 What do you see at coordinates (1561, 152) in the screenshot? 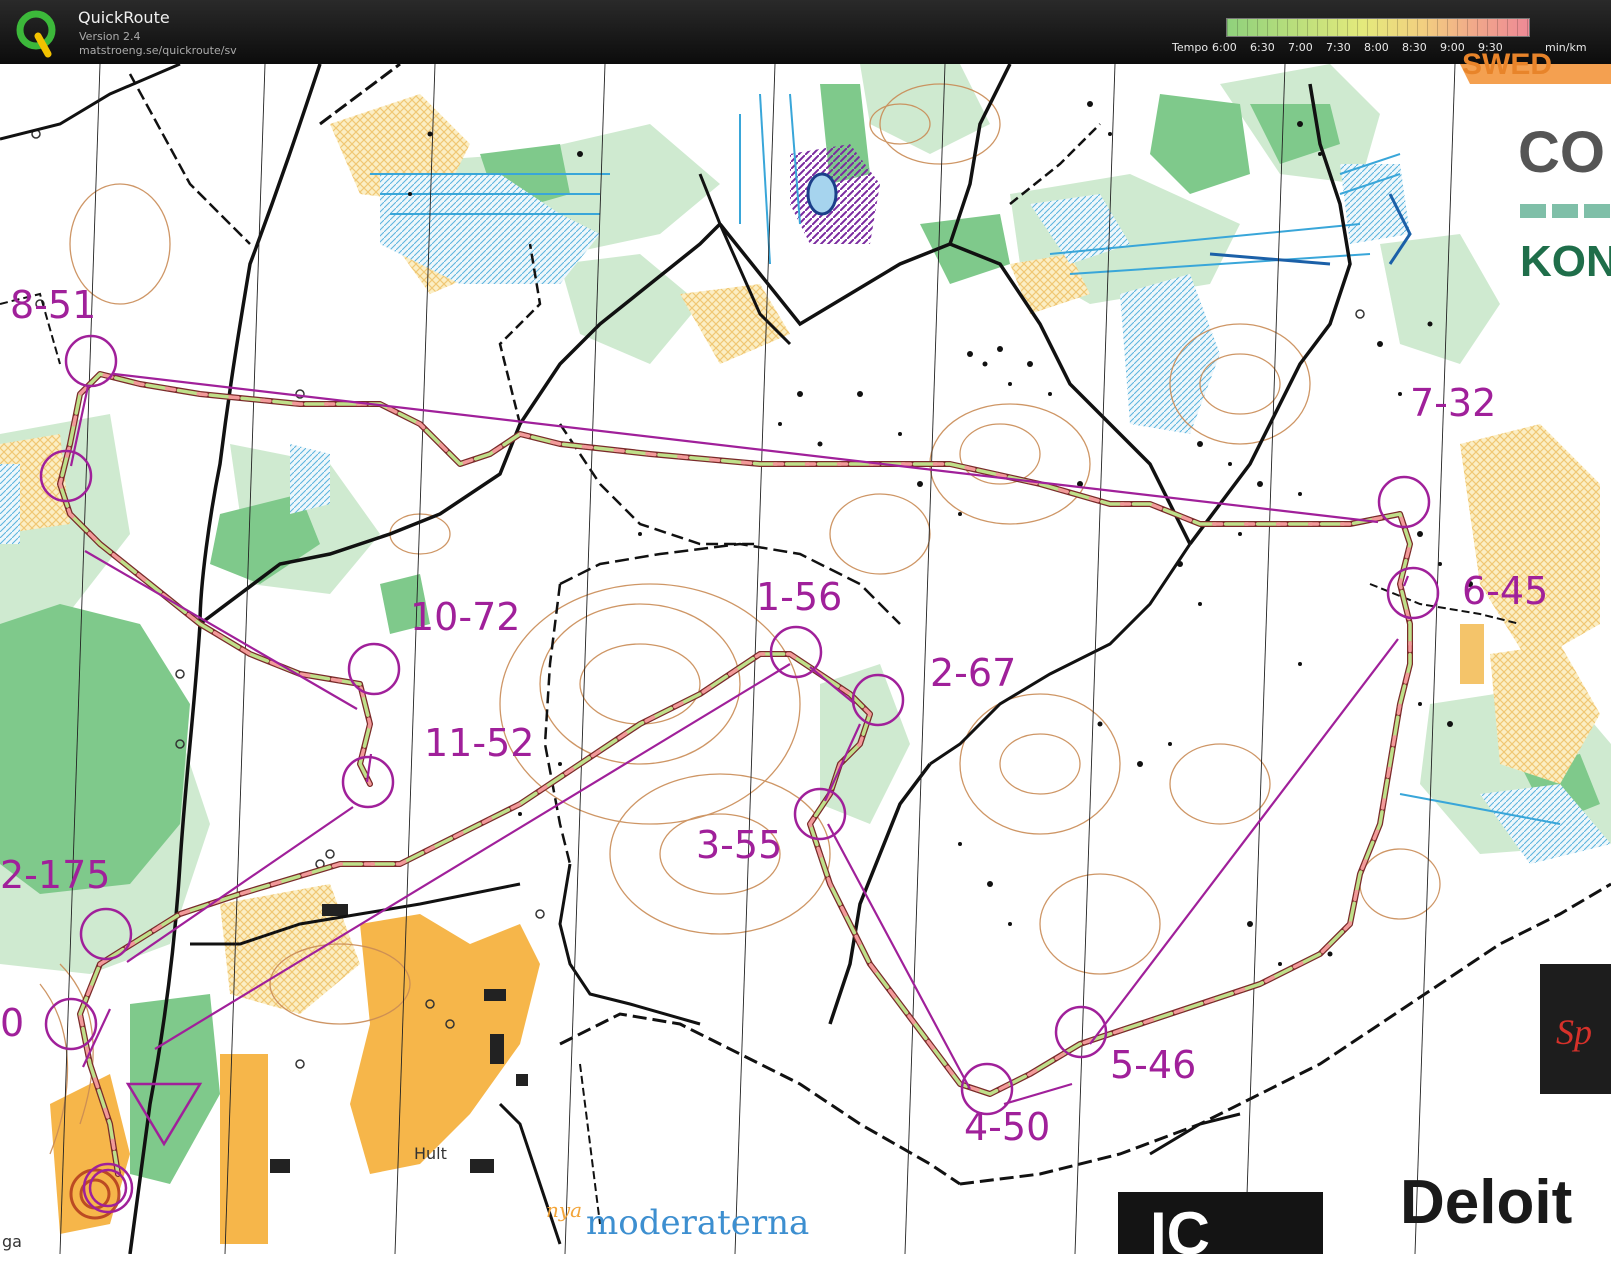
I see `sponsor-co: CO` at bounding box center [1561, 152].